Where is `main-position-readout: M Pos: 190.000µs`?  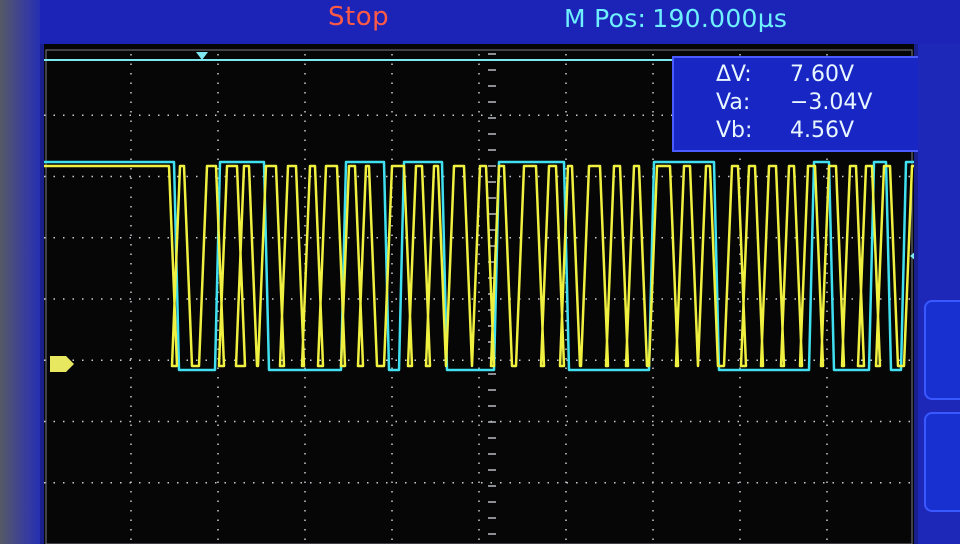 main-position-readout: M Pos: 190.000µs is located at coordinates (675, 18).